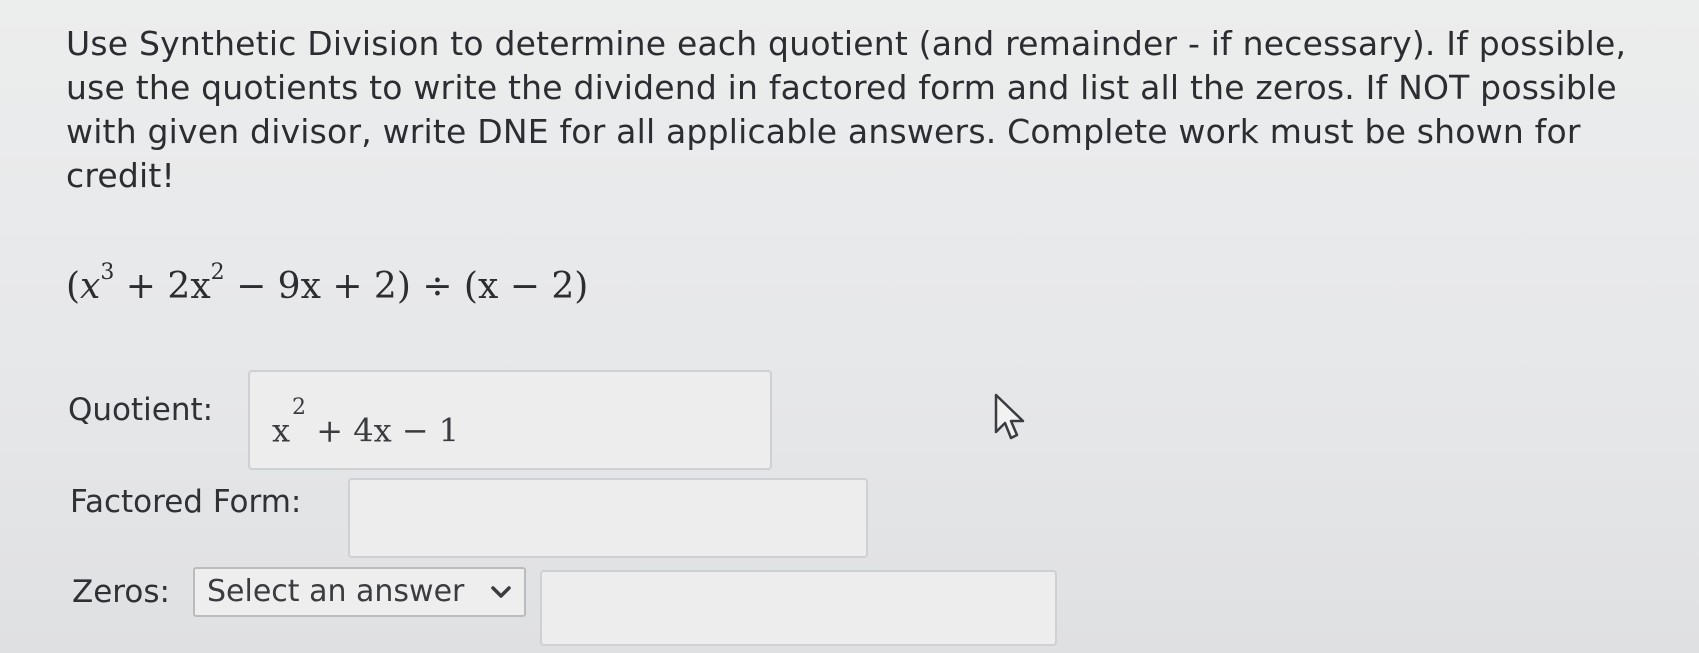  What do you see at coordinates (406, 286) in the screenshot?
I see `problem-term-3: − 9x + 2) ÷ (x − 2)` at bounding box center [406, 286].